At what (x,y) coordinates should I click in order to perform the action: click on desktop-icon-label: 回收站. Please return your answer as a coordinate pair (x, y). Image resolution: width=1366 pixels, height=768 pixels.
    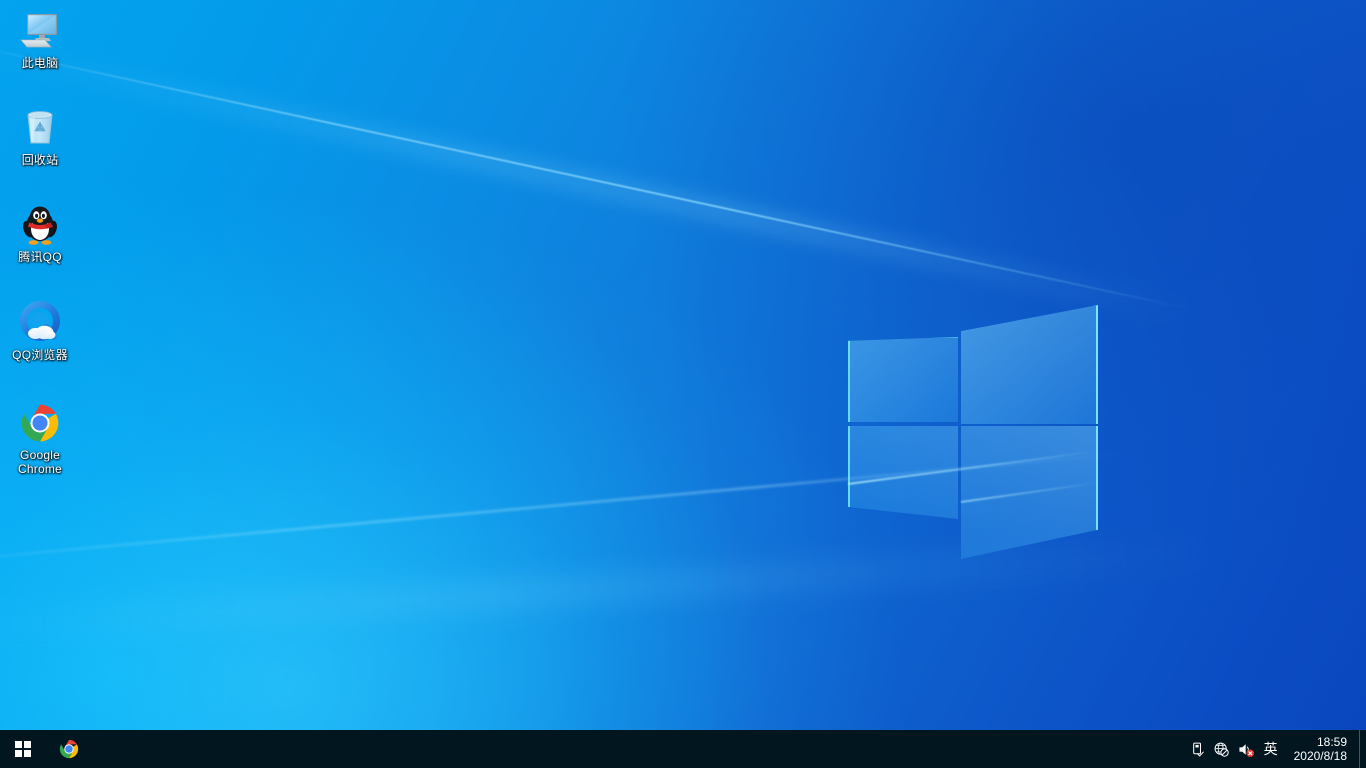
    Looking at the image, I should click on (40, 160).